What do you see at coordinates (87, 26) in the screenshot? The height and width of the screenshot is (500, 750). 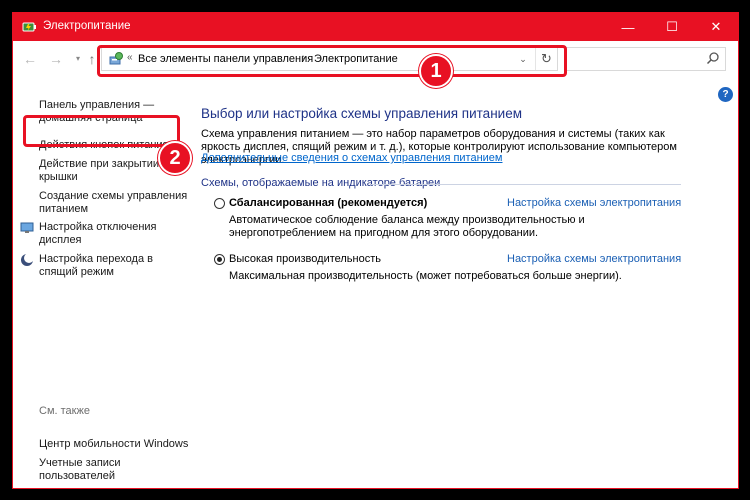 I see `window-title: Электропитание` at bounding box center [87, 26].